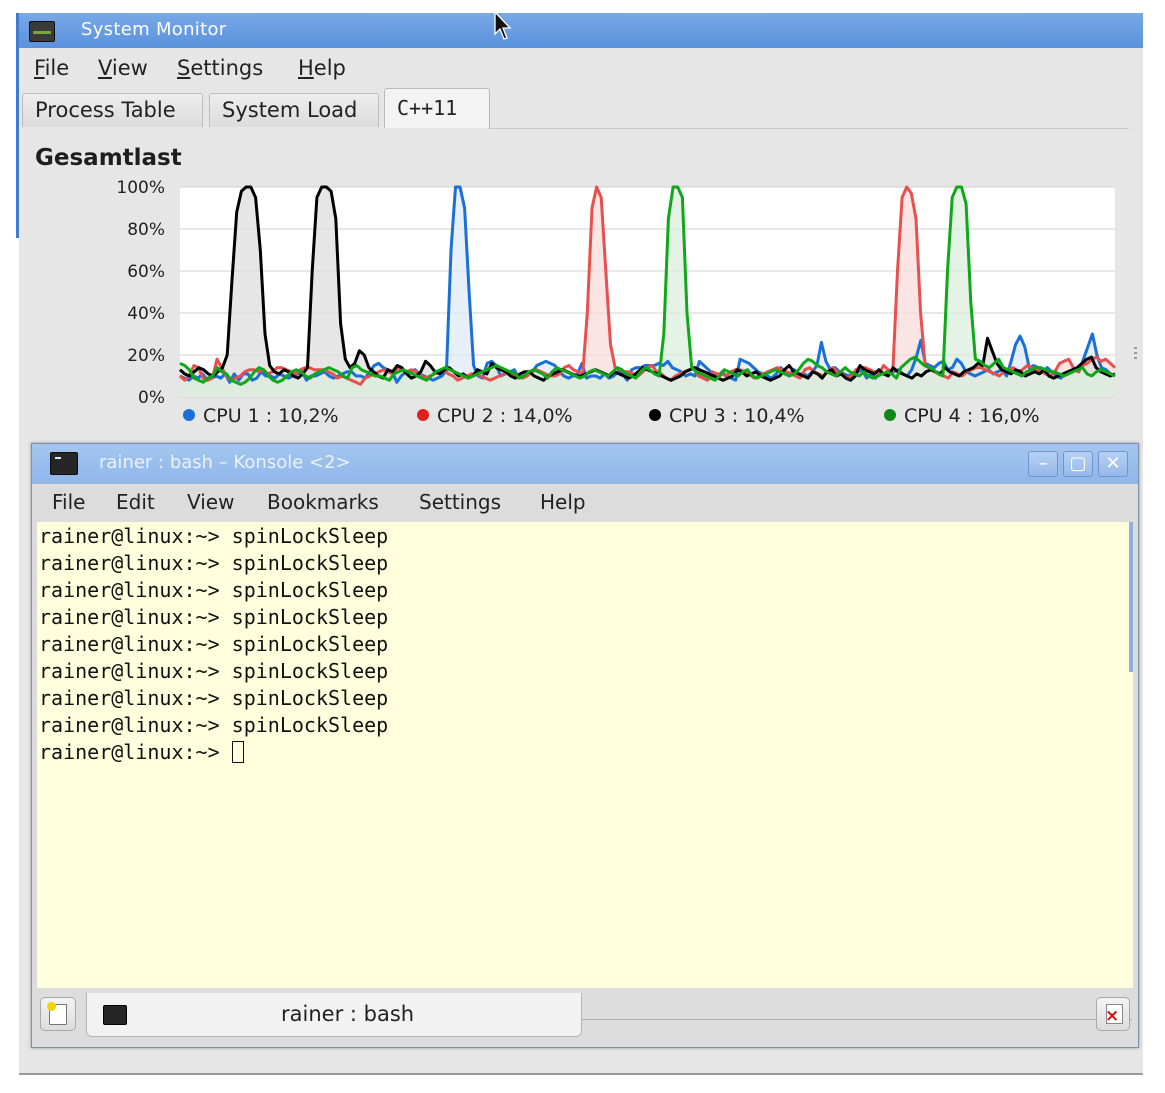 This screenshot has height=1093, width=1165. Describe the element at coordinates (146, 356) in the screenshot. I see `y-tick-label: 20%` at that location.